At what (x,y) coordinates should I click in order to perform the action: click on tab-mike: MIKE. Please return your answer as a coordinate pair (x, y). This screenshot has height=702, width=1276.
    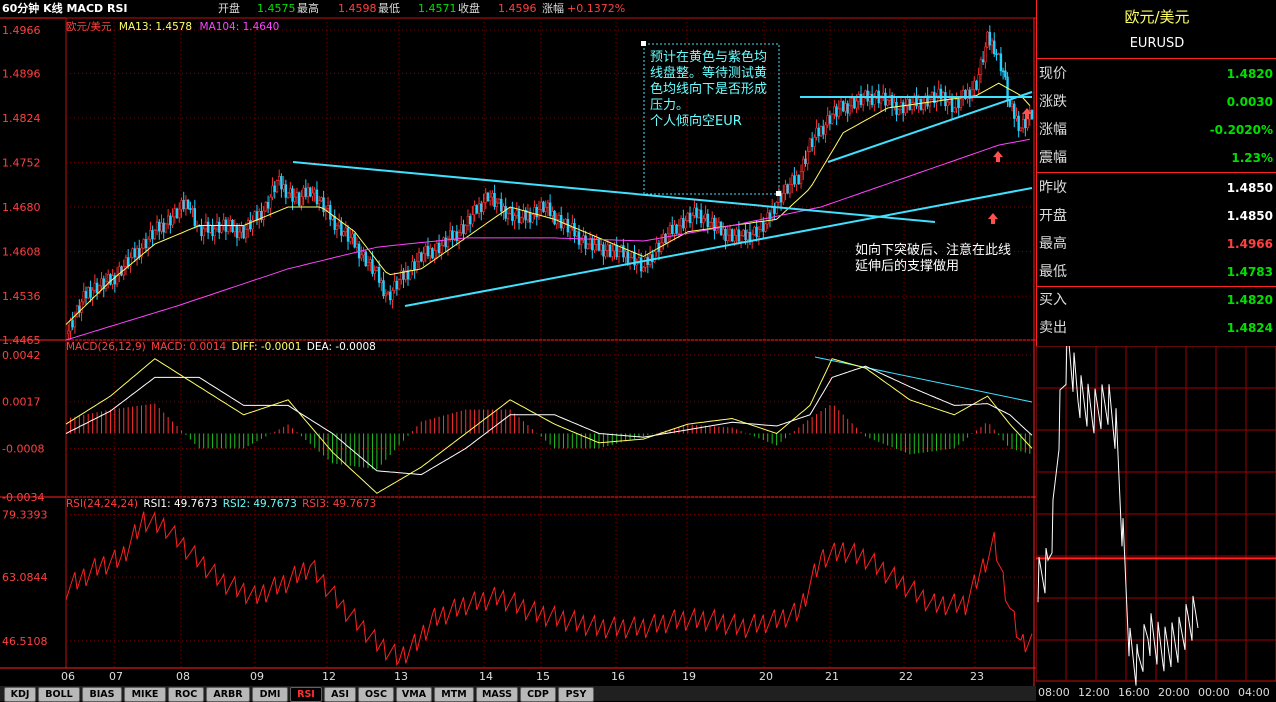
    Looking at the image, I should click on (145, 694).